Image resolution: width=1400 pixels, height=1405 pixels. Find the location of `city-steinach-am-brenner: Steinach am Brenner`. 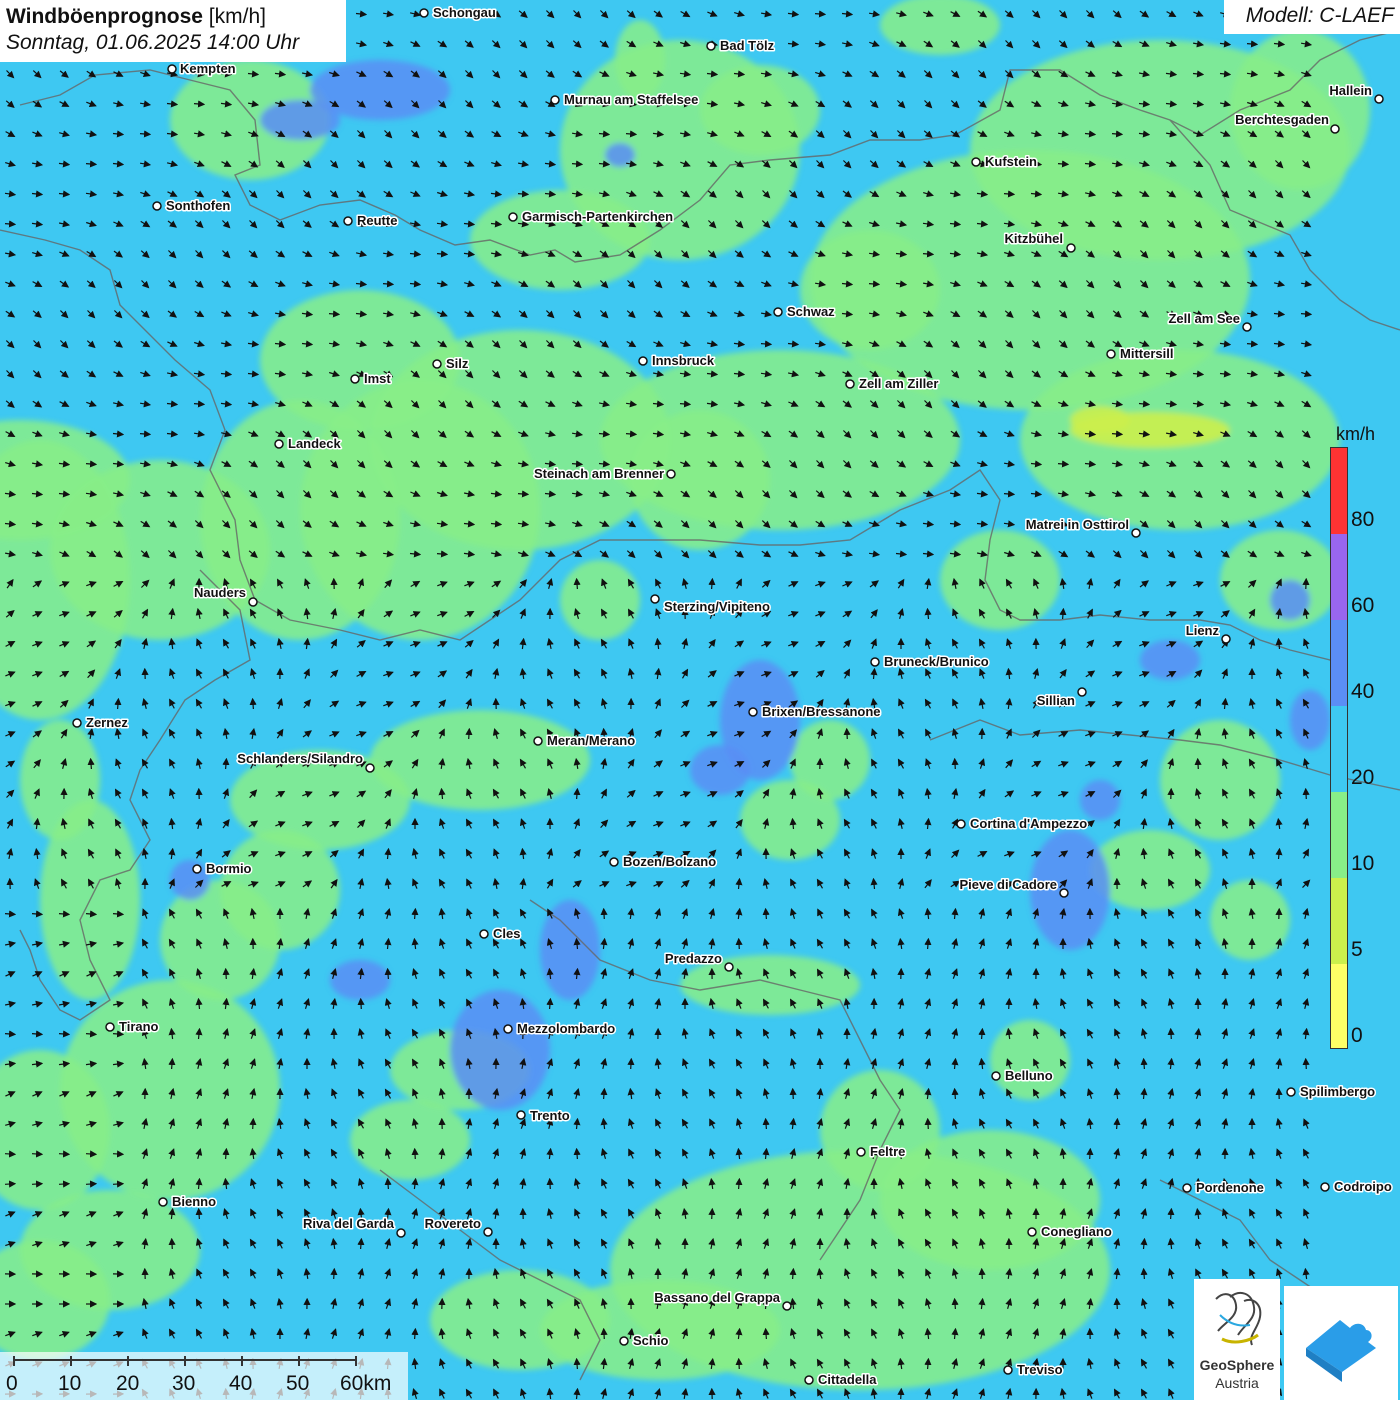

city-steinach-am-brenner: Steinach am Brenner is located at coordinates (604, 473).